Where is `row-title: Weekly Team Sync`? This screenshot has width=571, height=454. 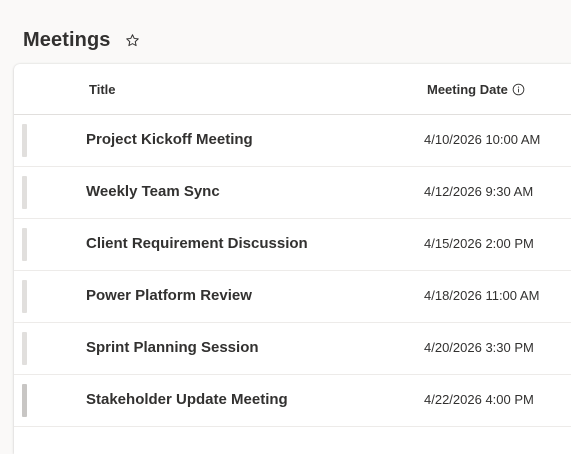 row-title: Weekly Team Sync is located at coordinates (153, 191).